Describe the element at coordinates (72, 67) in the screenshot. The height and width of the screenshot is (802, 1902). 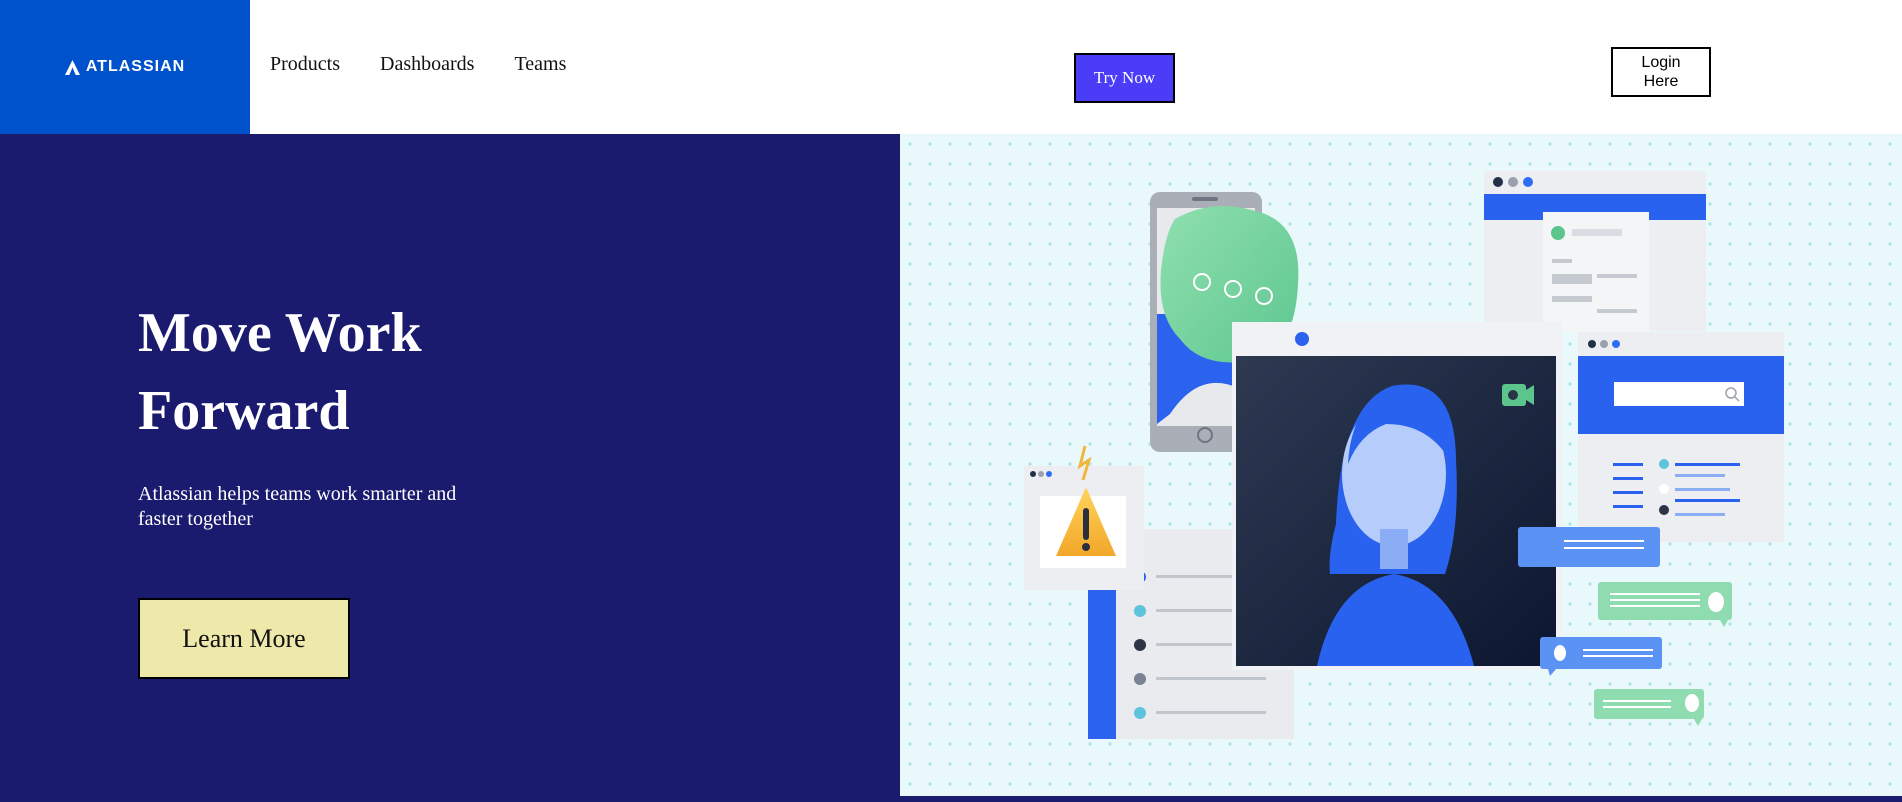
I see `atlassian-logo-icon` at that location.